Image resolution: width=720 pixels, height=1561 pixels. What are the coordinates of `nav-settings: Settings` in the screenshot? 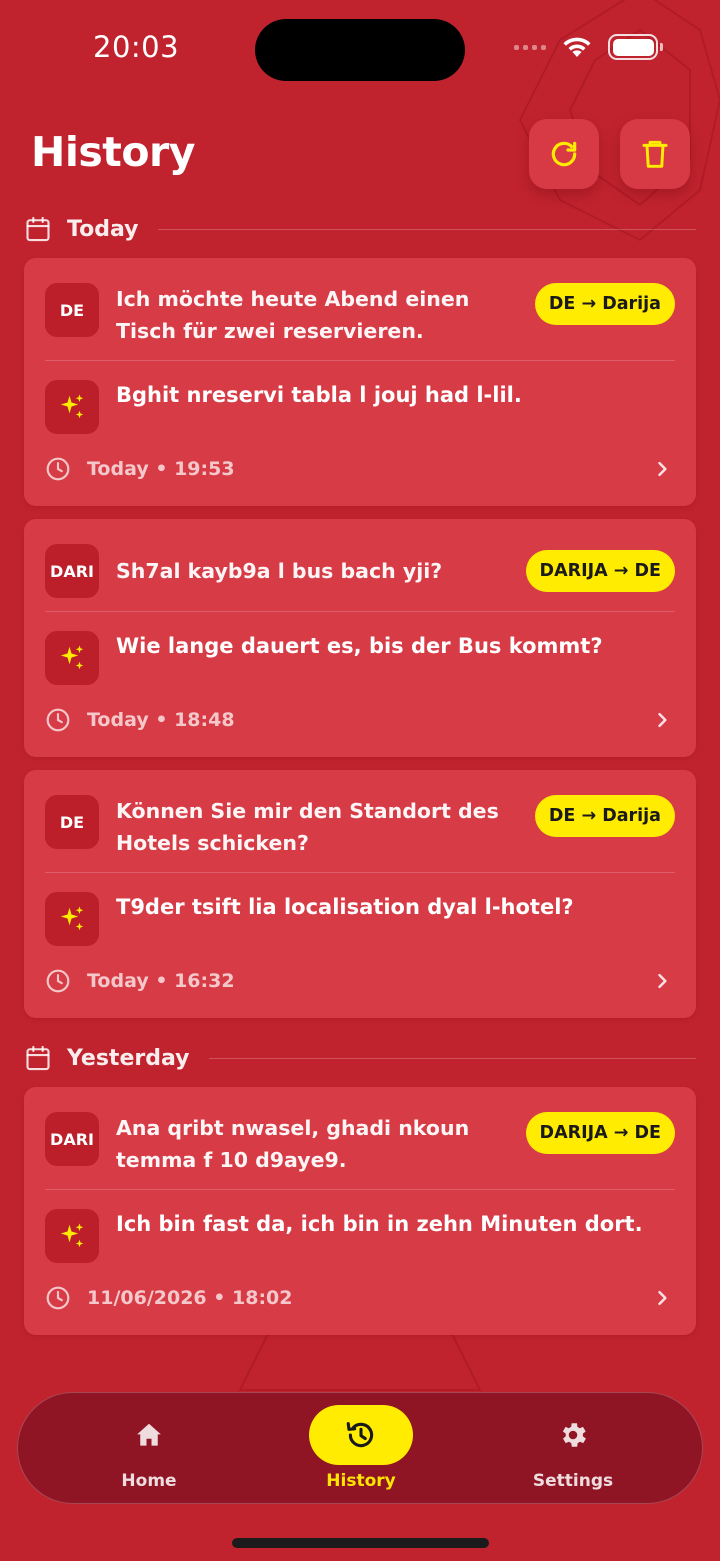 It's located at (573, 1449).